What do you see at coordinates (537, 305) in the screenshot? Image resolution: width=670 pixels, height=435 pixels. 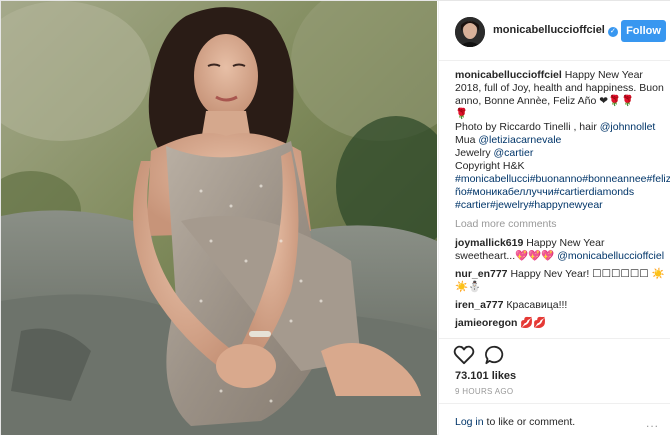 I see `comment-text: Красавица!!!` at bounding box center [537, 305].